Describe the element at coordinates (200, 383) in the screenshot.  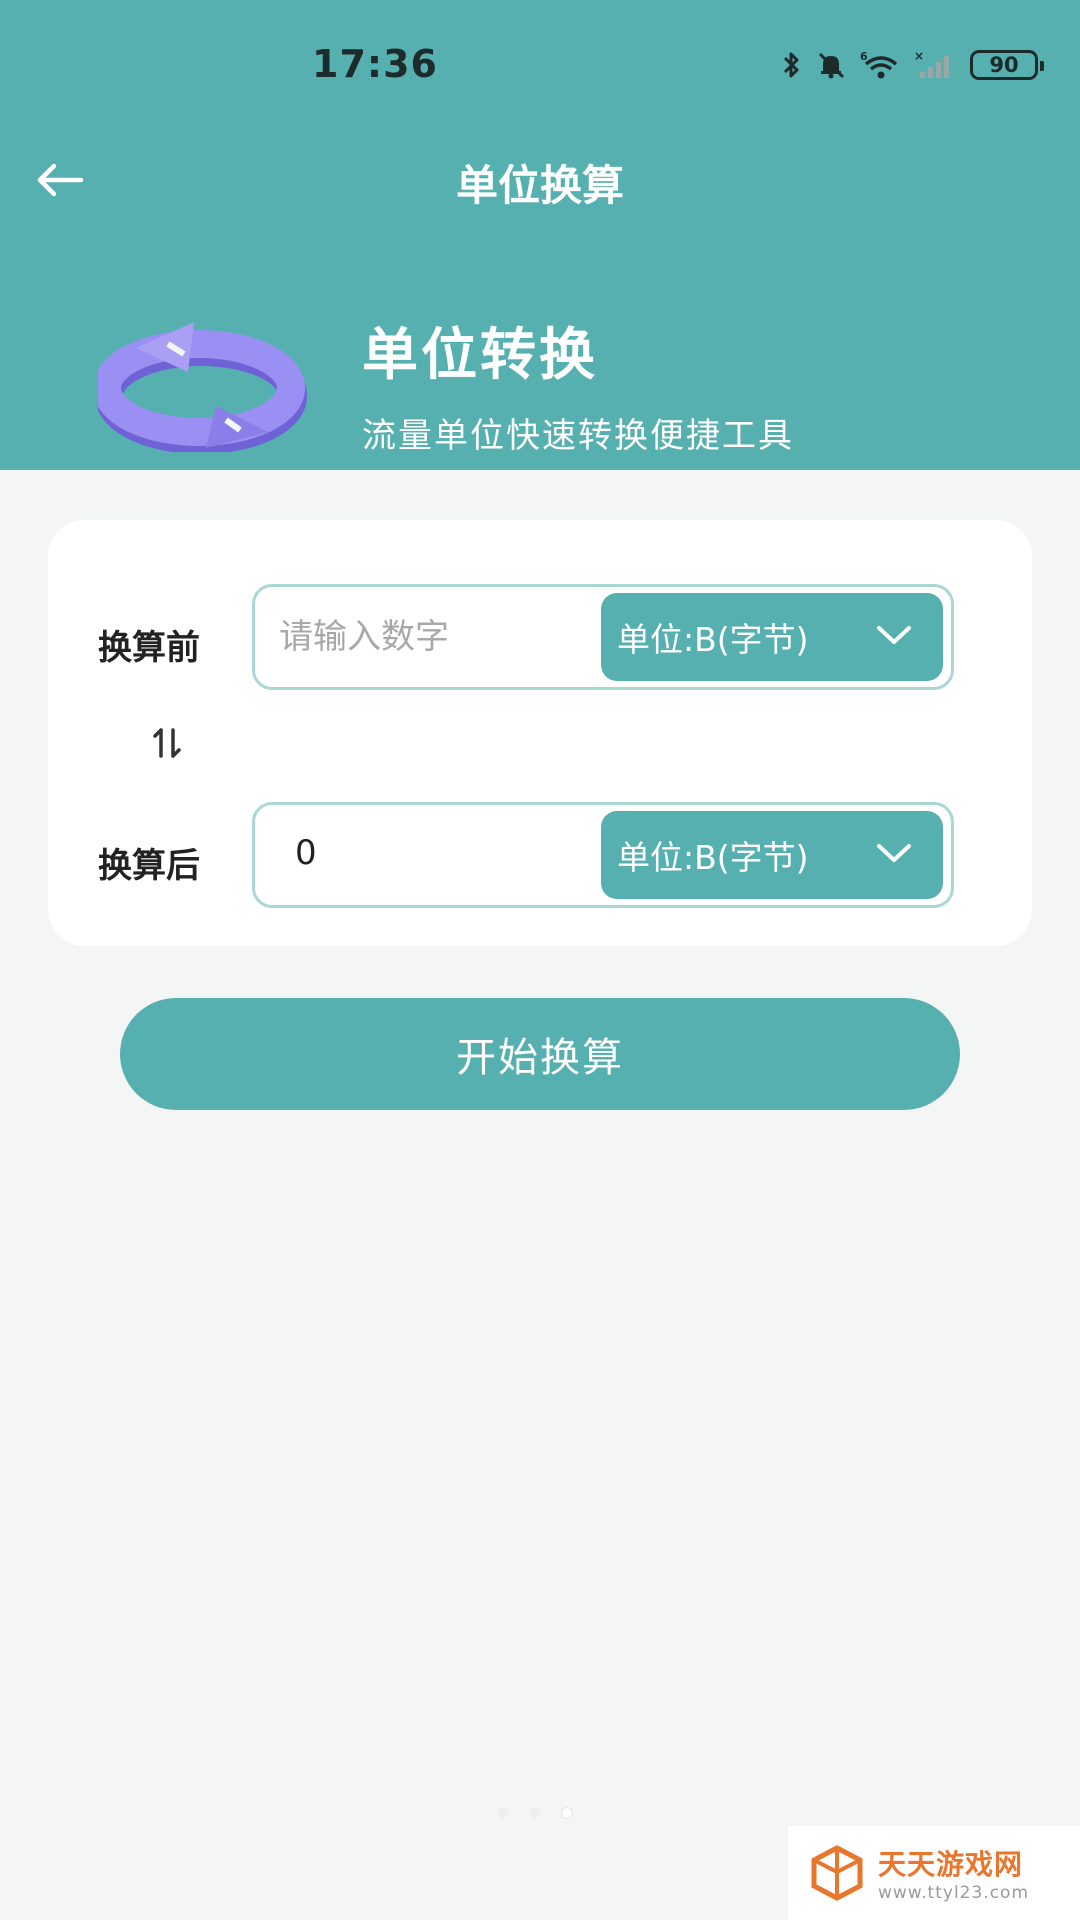
I see `refresh-cycle-icon` at that location.